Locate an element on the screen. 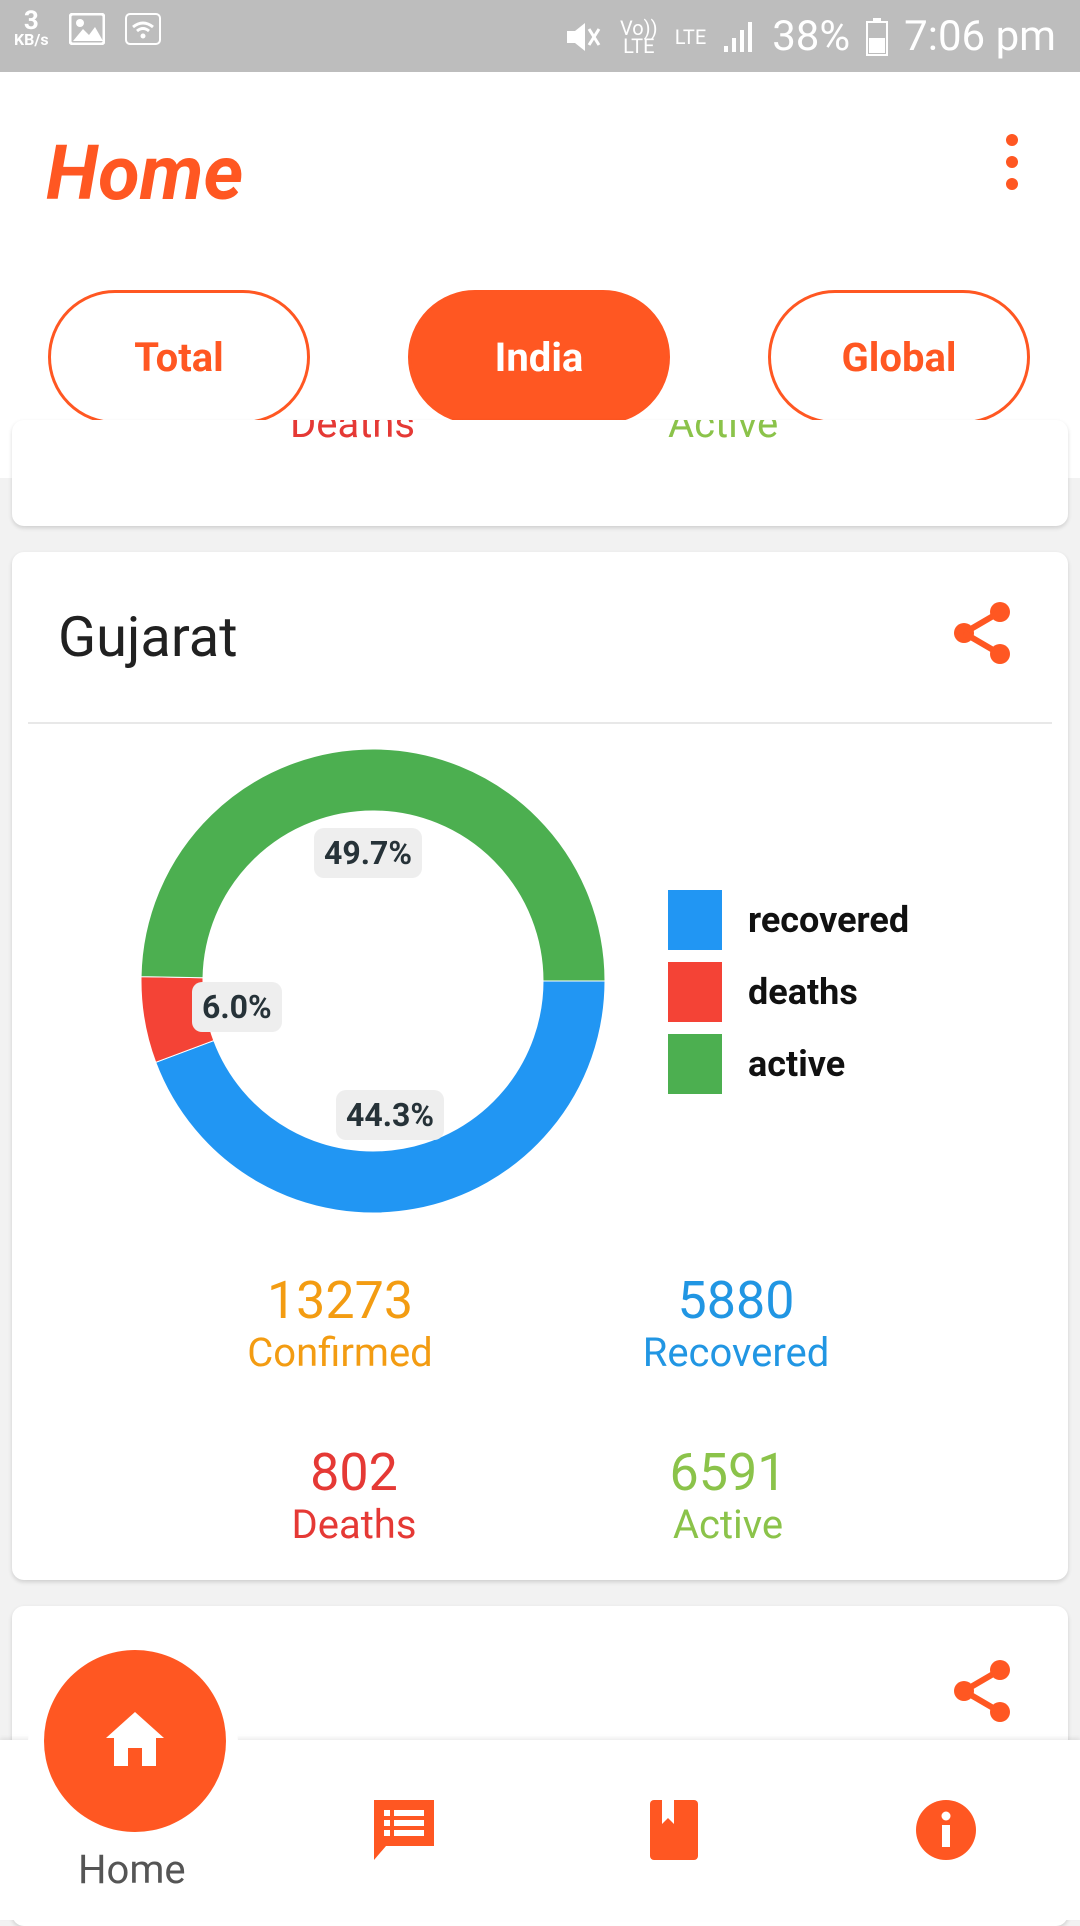  region-tabs: Total India Global is located at coordinates (540, 358).